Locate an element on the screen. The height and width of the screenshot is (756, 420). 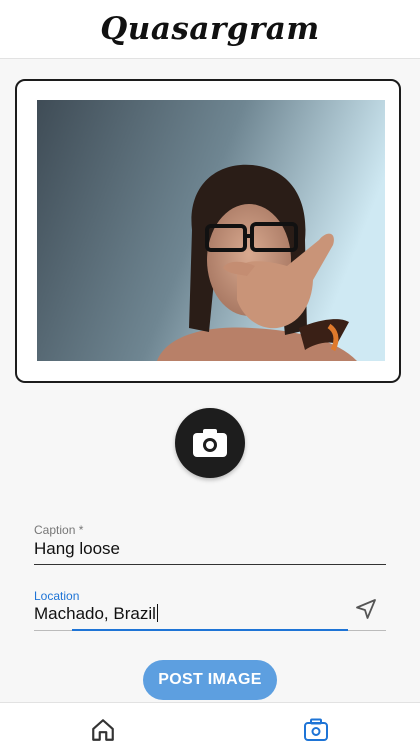
caption-field: Caption * Hang loose is located at coordinates (210, 544).